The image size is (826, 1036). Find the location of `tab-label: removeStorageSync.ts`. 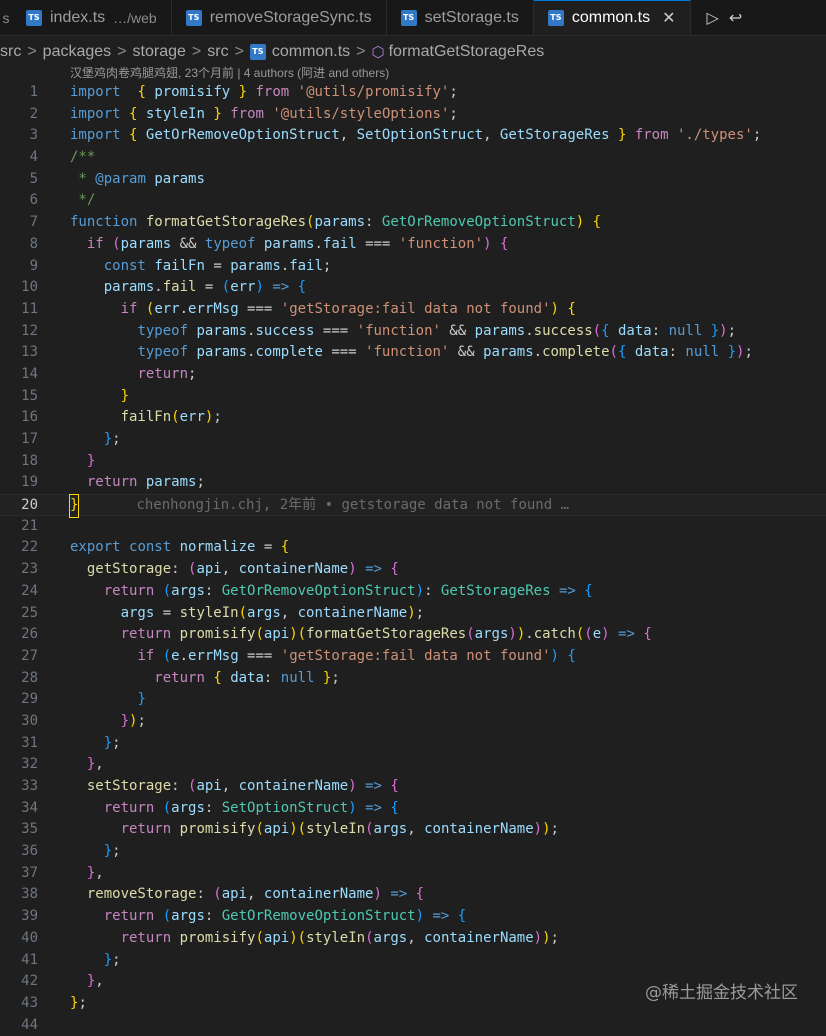

tab-label: removeStorageSync.ts is located at coordinates (290, 17).